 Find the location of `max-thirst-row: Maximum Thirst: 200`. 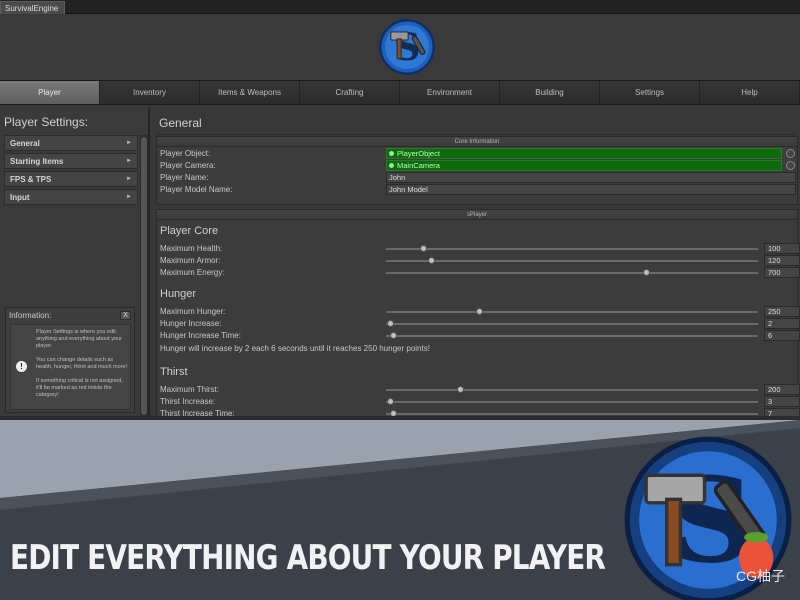

max-thirst-row: Maximum Thirst: 200 is located at coordinates (480, 390).